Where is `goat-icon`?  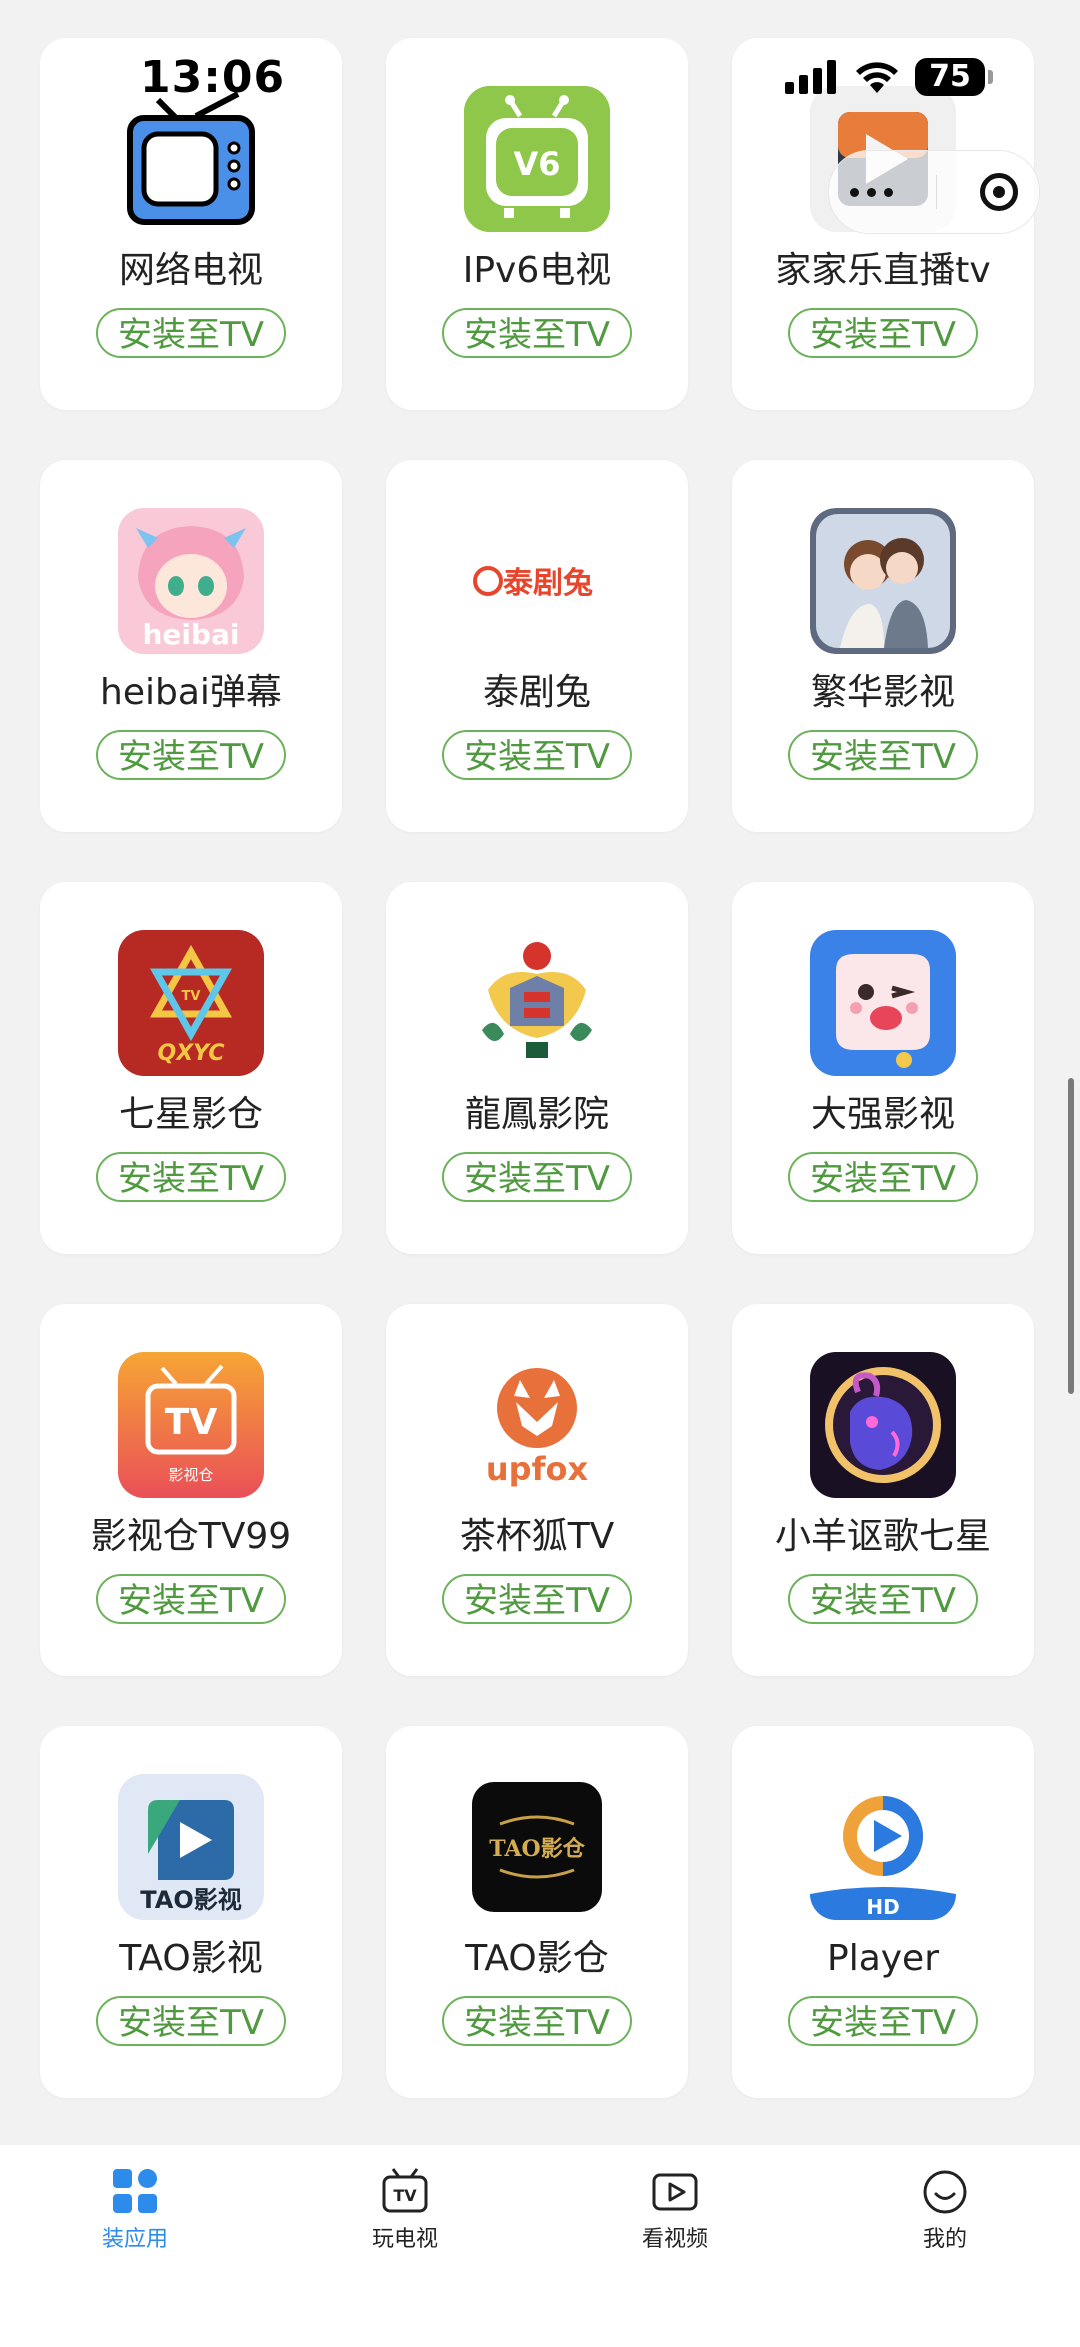
goat-icon is located at coordinates (883, 1425).